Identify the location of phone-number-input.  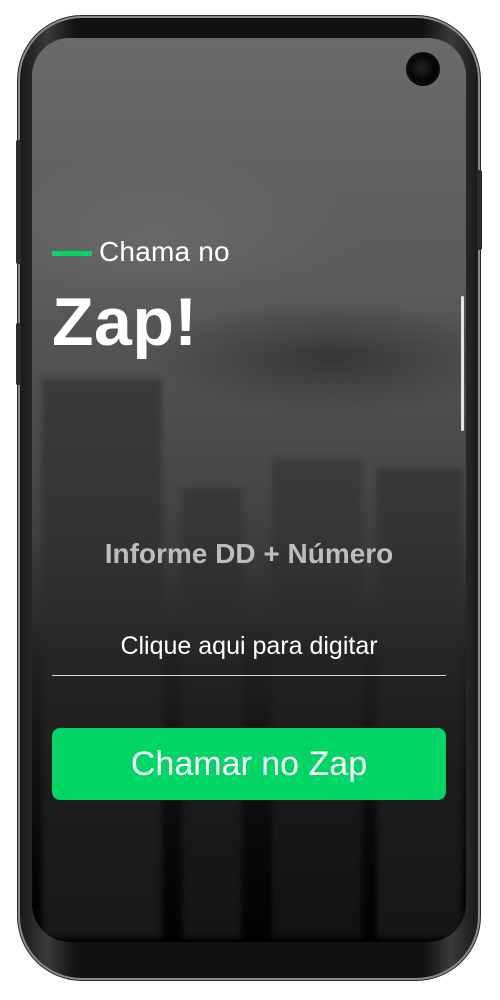
(249, 646).